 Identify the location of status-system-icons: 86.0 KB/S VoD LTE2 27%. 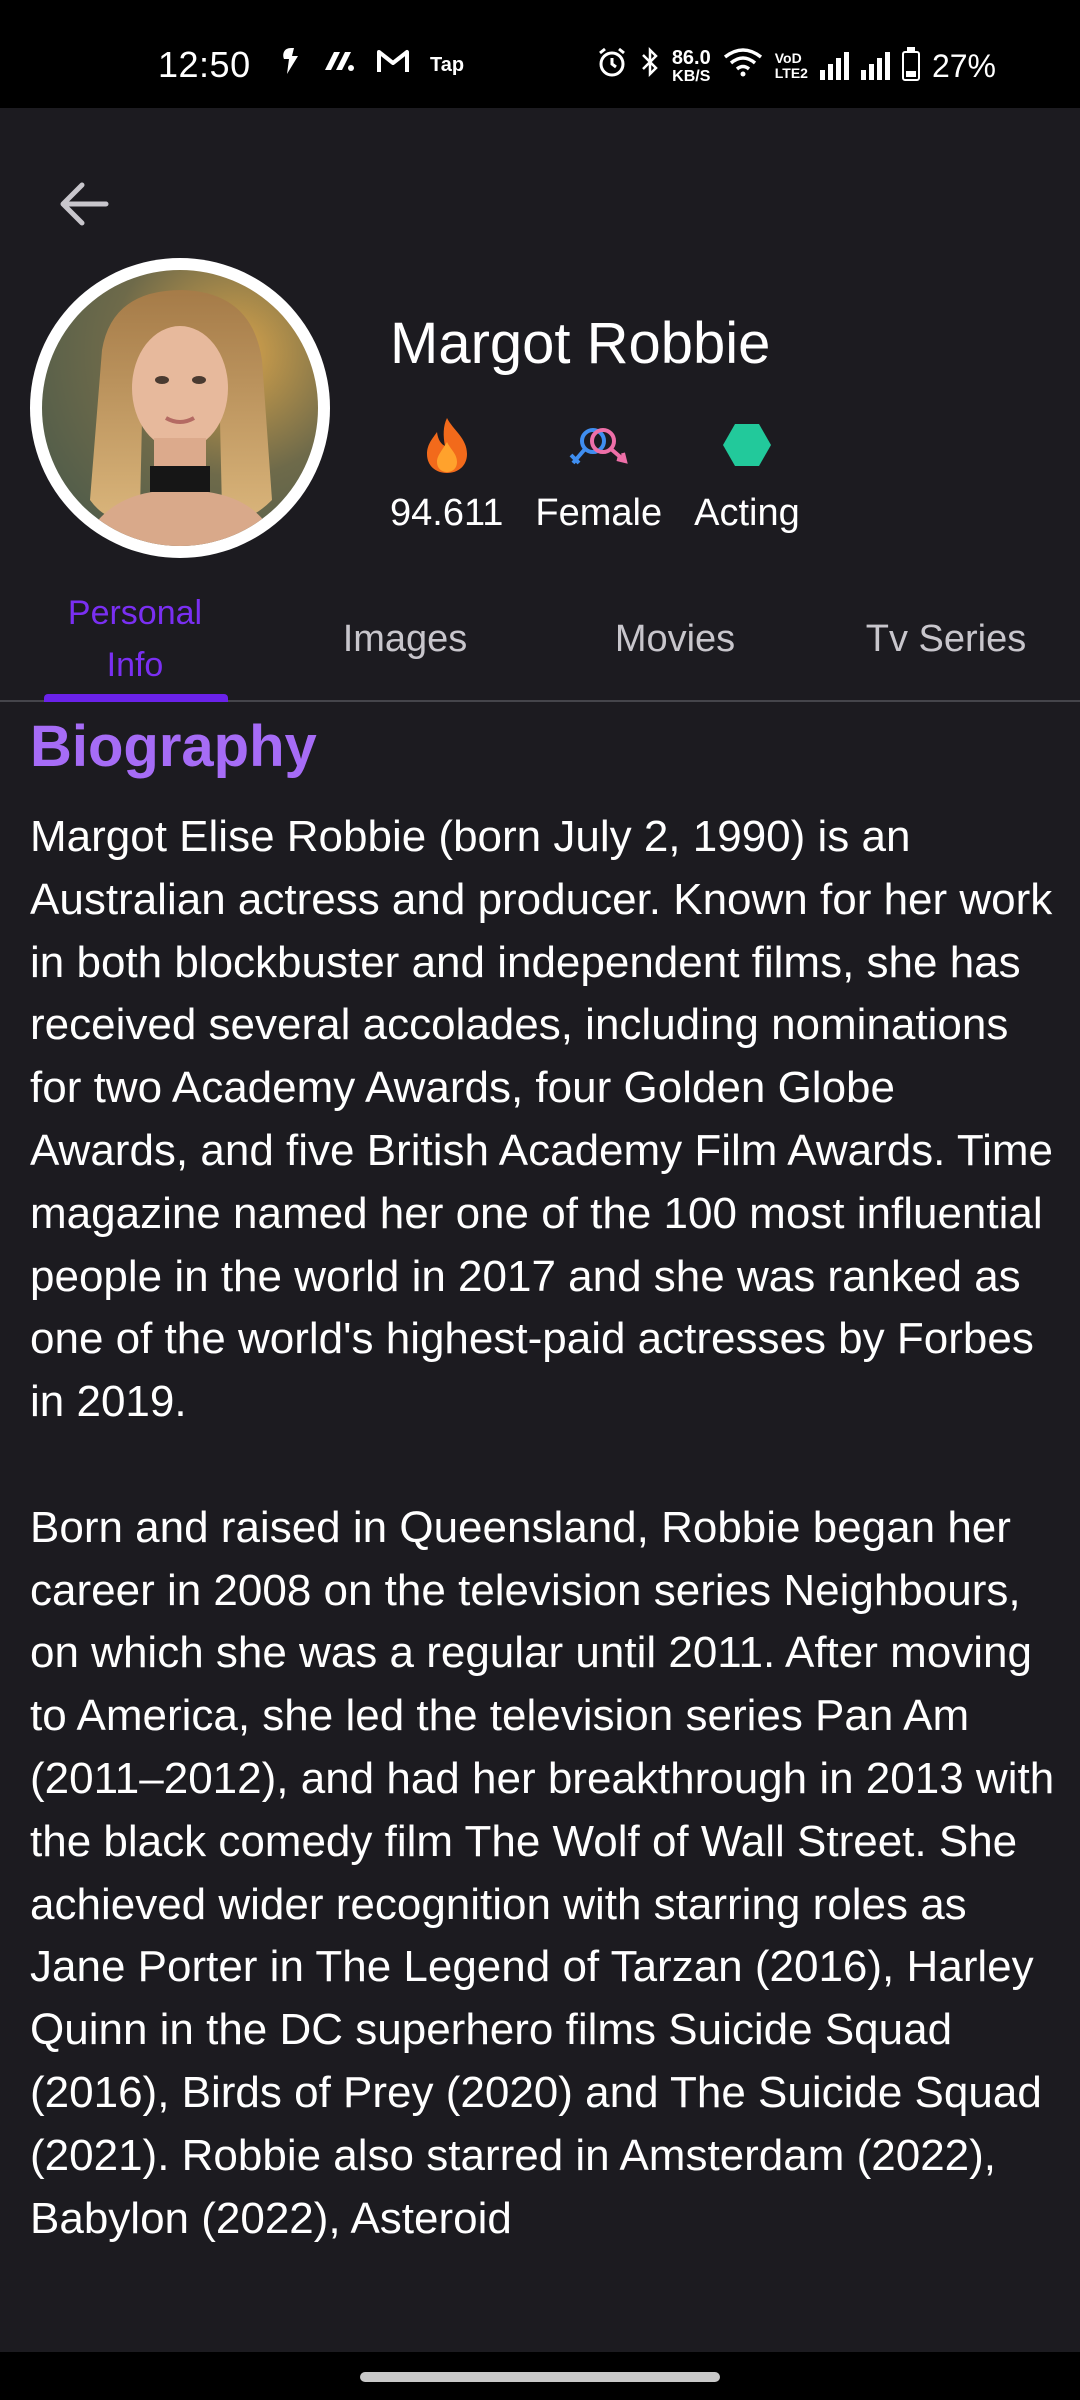
(796, 66).